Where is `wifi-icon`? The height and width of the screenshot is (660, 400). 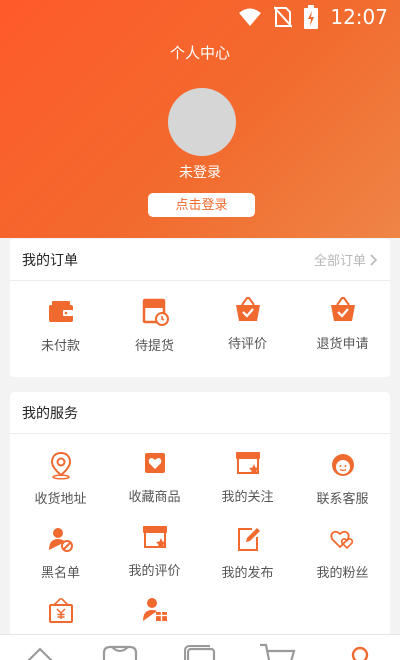
wifi-icon is located at coordinates (250, 17).